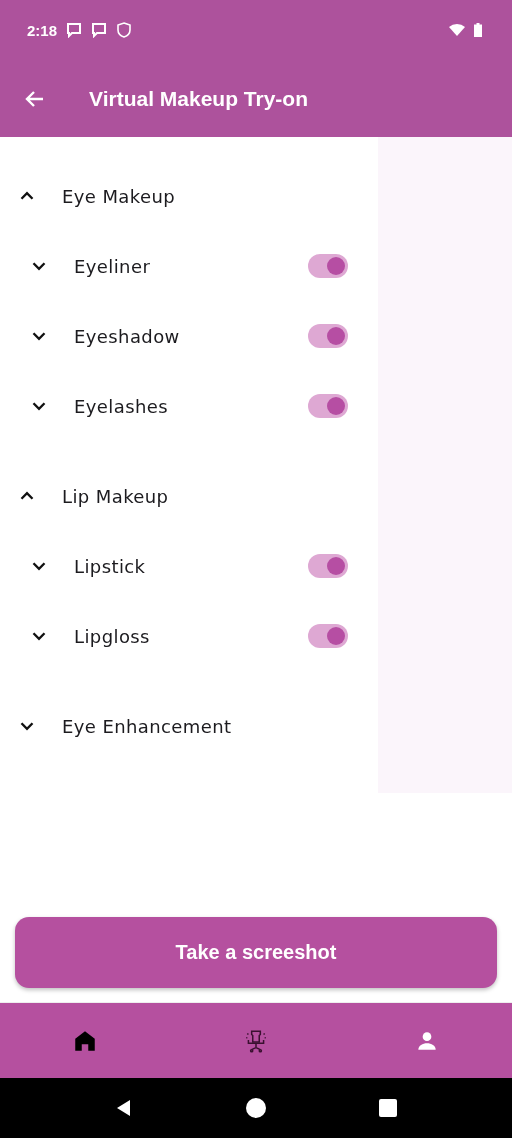 The width and height of the screenshot is (512, 1138). I want to click on home-nav-icon, so click(256, 1108).